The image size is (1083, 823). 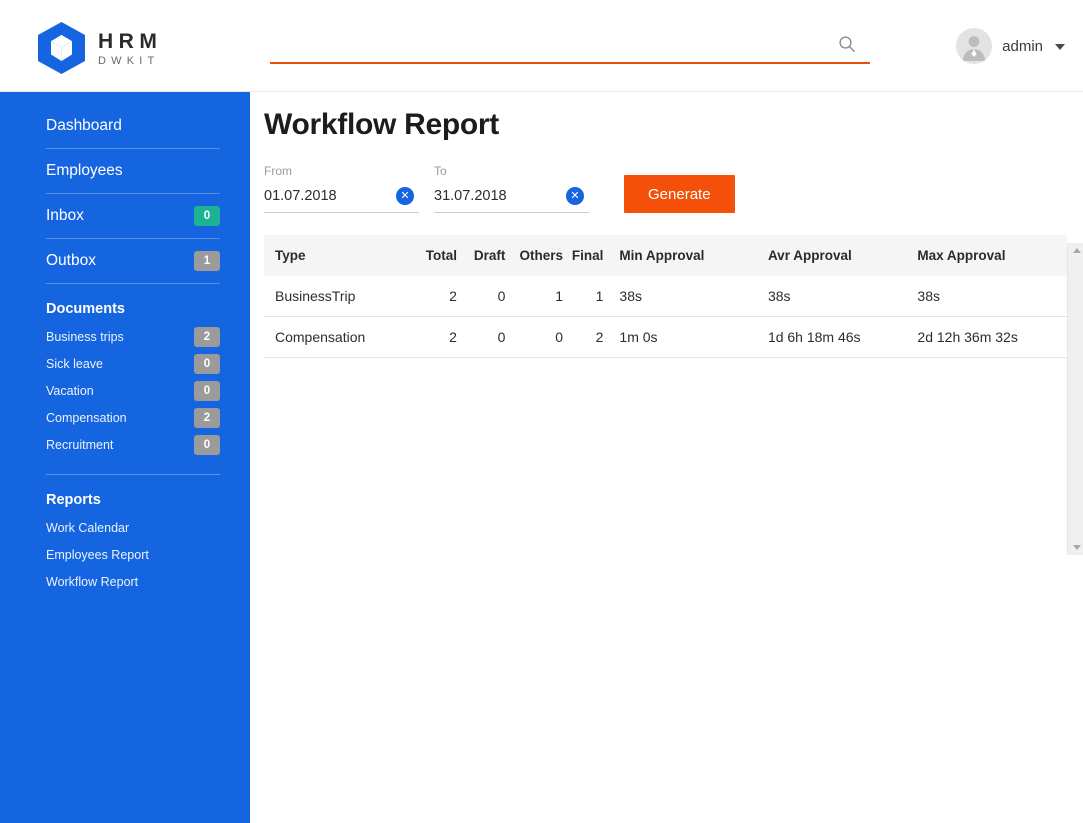 I want to click on cell-max-approval: 2d 12h 36m 32s, so click(x=991, y=337).